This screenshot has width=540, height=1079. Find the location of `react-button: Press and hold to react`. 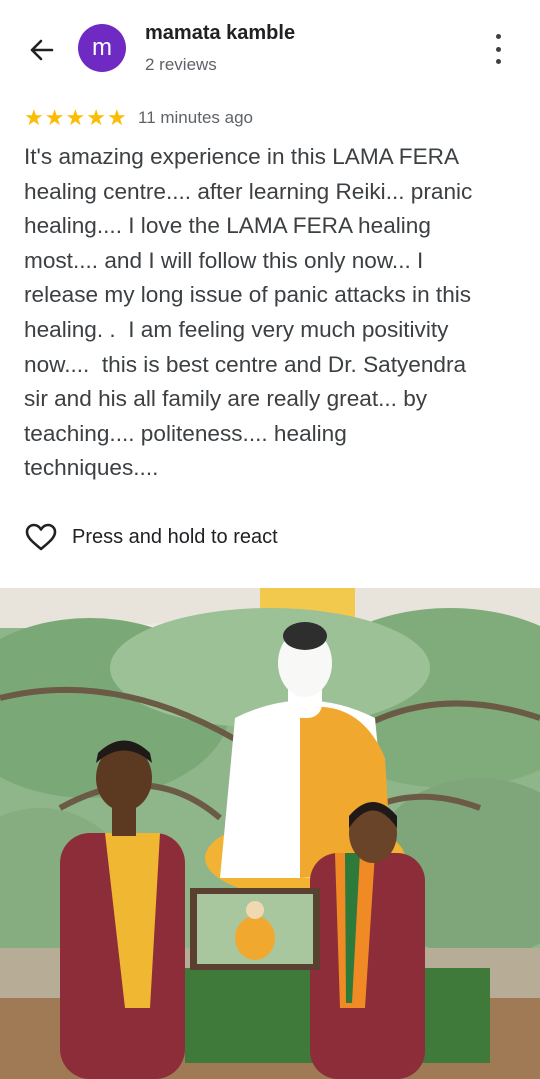

react-button: Press and hold to react is located at coordinates (151, 537).